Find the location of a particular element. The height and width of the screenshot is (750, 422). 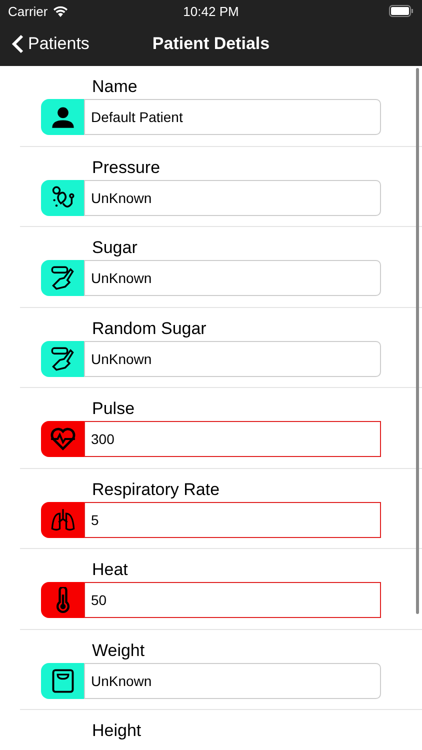

field-label: Weight is located at coordinates (118, 651).